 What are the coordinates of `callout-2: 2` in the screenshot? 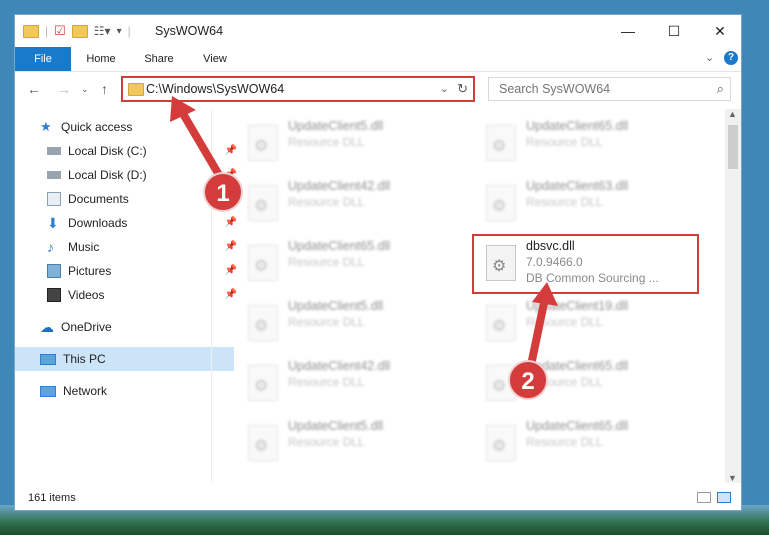 It's located at (528, 380).